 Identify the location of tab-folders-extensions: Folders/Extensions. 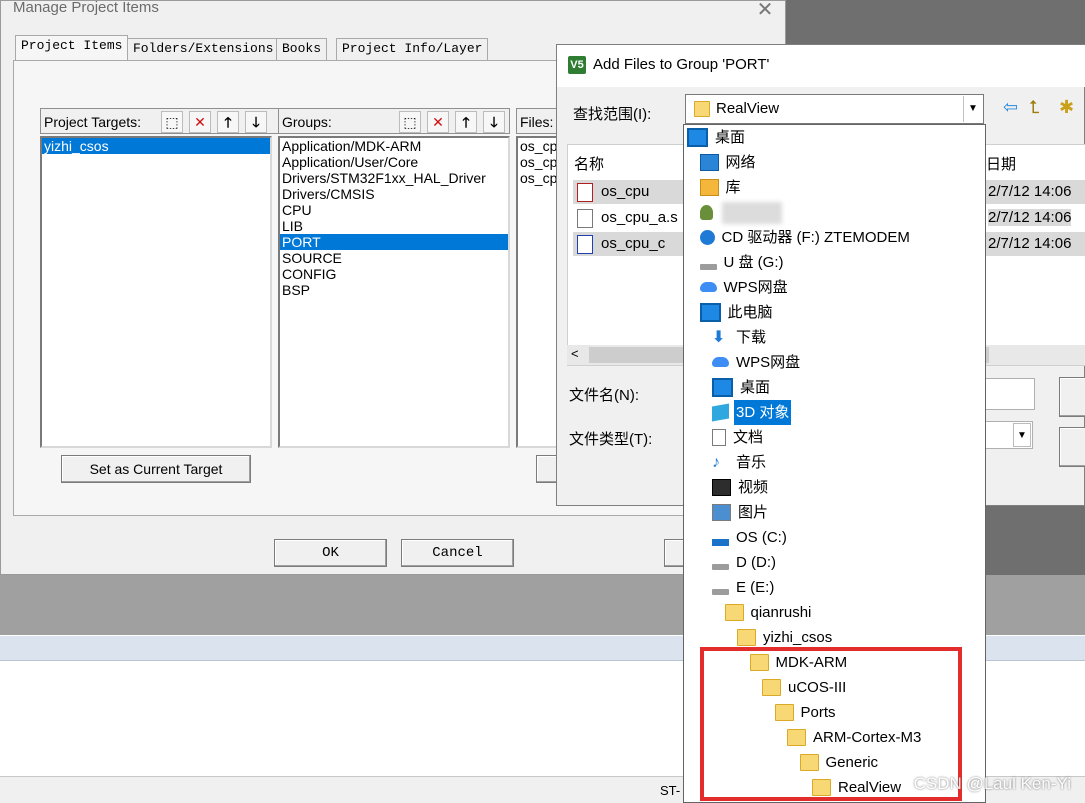
(203, 49).